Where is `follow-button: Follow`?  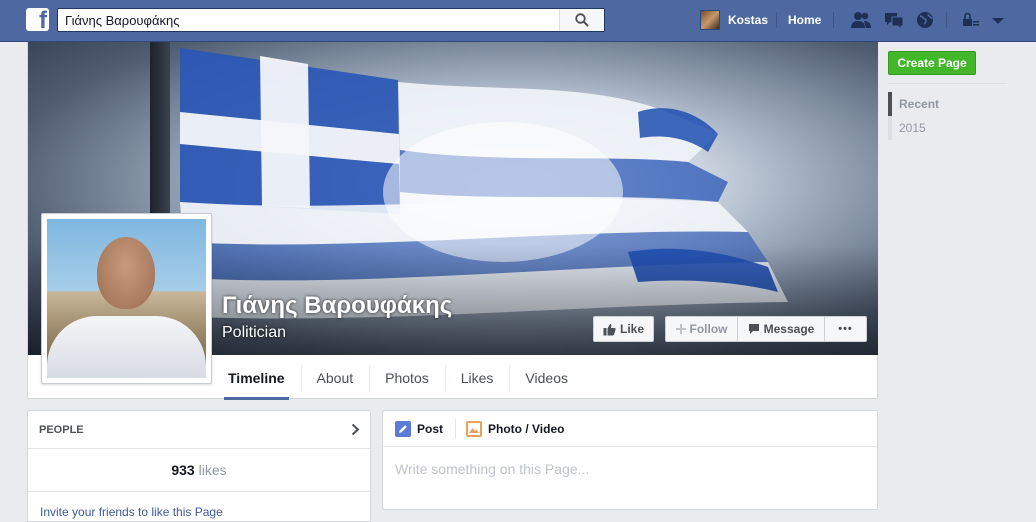
follow-button: Follow is located at coordinates (701, 329).